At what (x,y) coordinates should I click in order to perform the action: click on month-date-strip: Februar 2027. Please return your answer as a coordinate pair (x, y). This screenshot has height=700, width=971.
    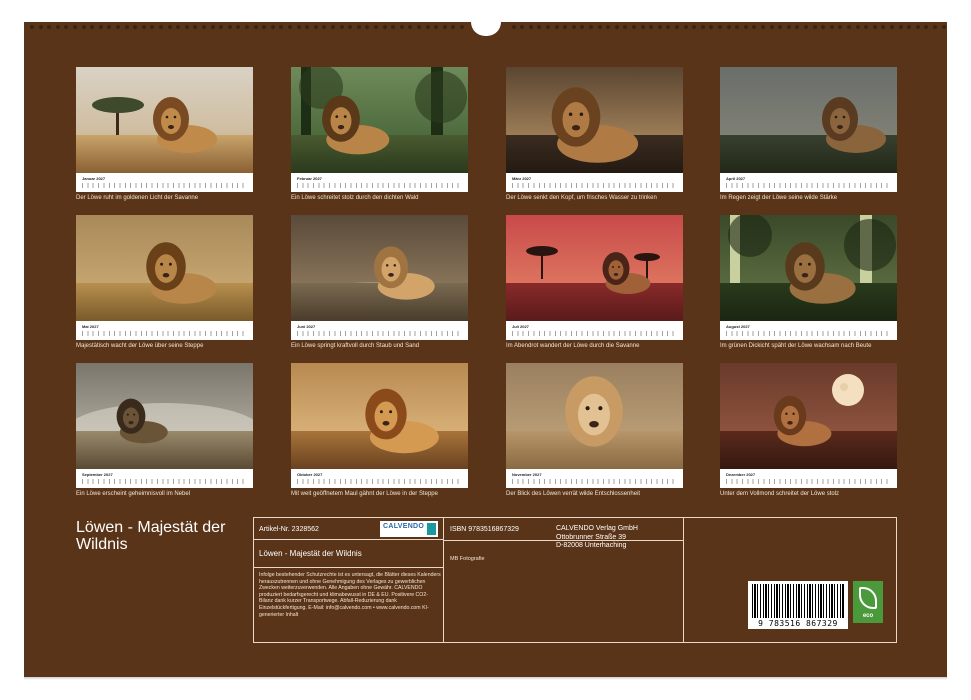
    Looking at the image, I should click on (379, 182).